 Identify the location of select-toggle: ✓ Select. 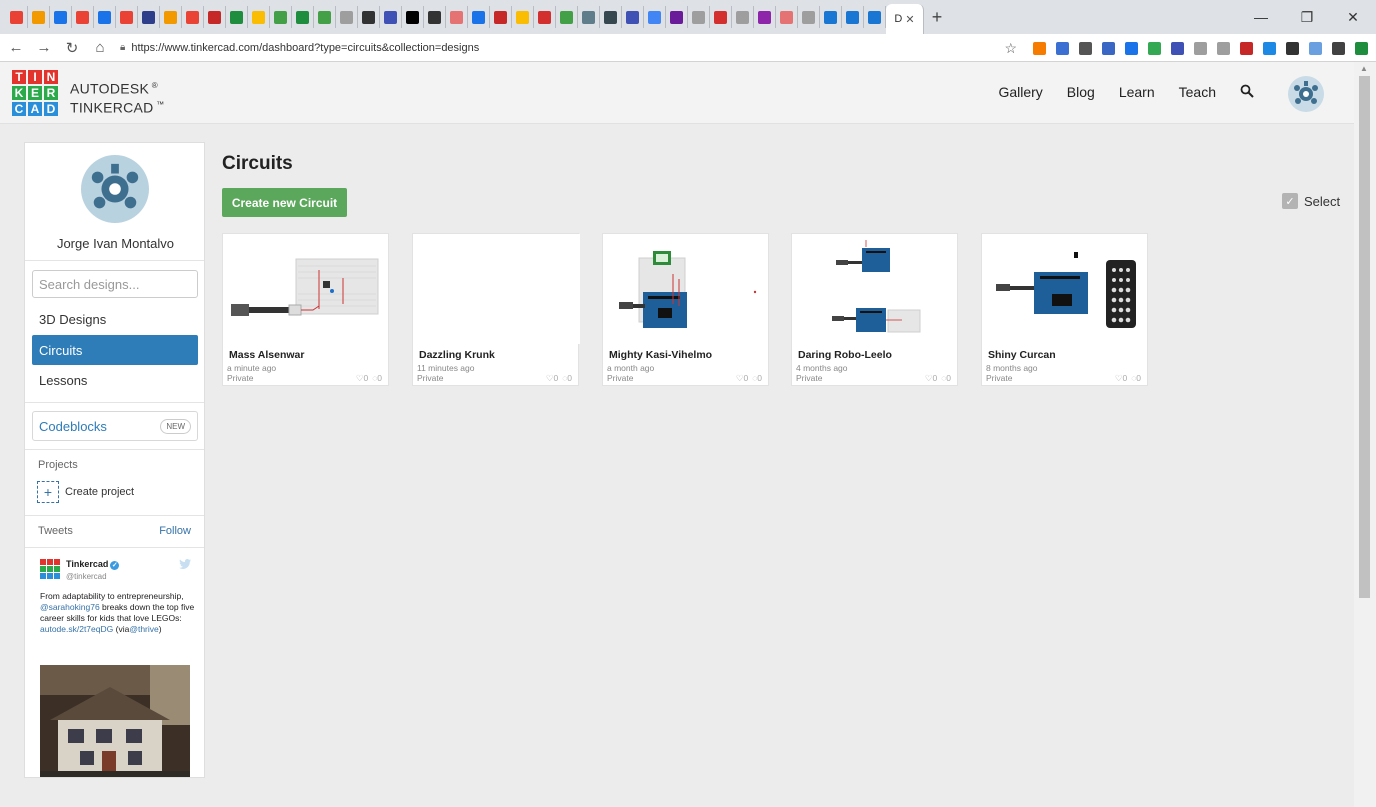
(1311, 201).